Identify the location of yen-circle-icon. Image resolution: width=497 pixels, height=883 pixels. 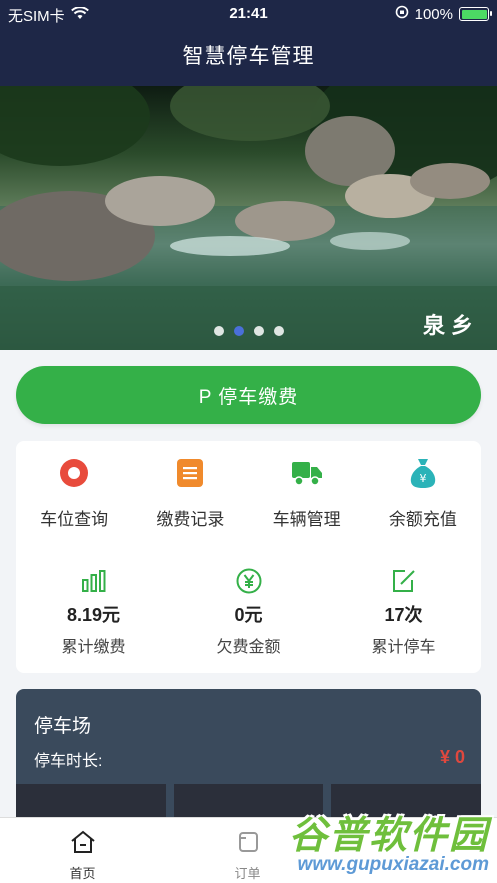
(249, 581).